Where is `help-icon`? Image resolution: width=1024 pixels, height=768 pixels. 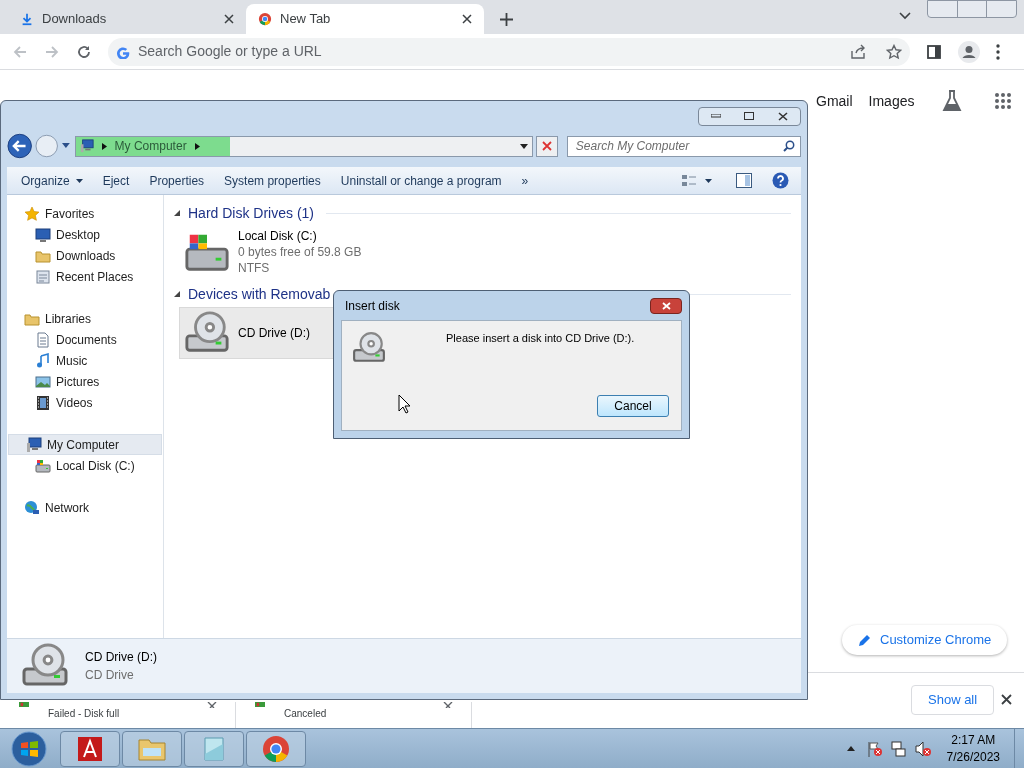 help-icon is located at coordinates (780, 180).